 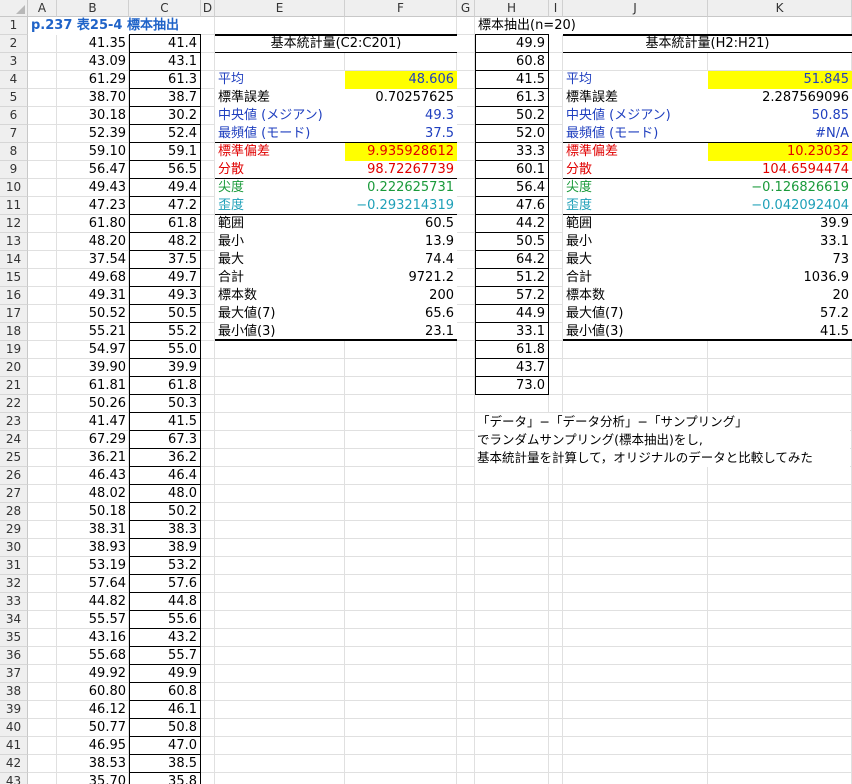 What do you see at coordinates (14, 620) in the screenshot?
I see `row-header: 34` at bounding box center [14, 620].